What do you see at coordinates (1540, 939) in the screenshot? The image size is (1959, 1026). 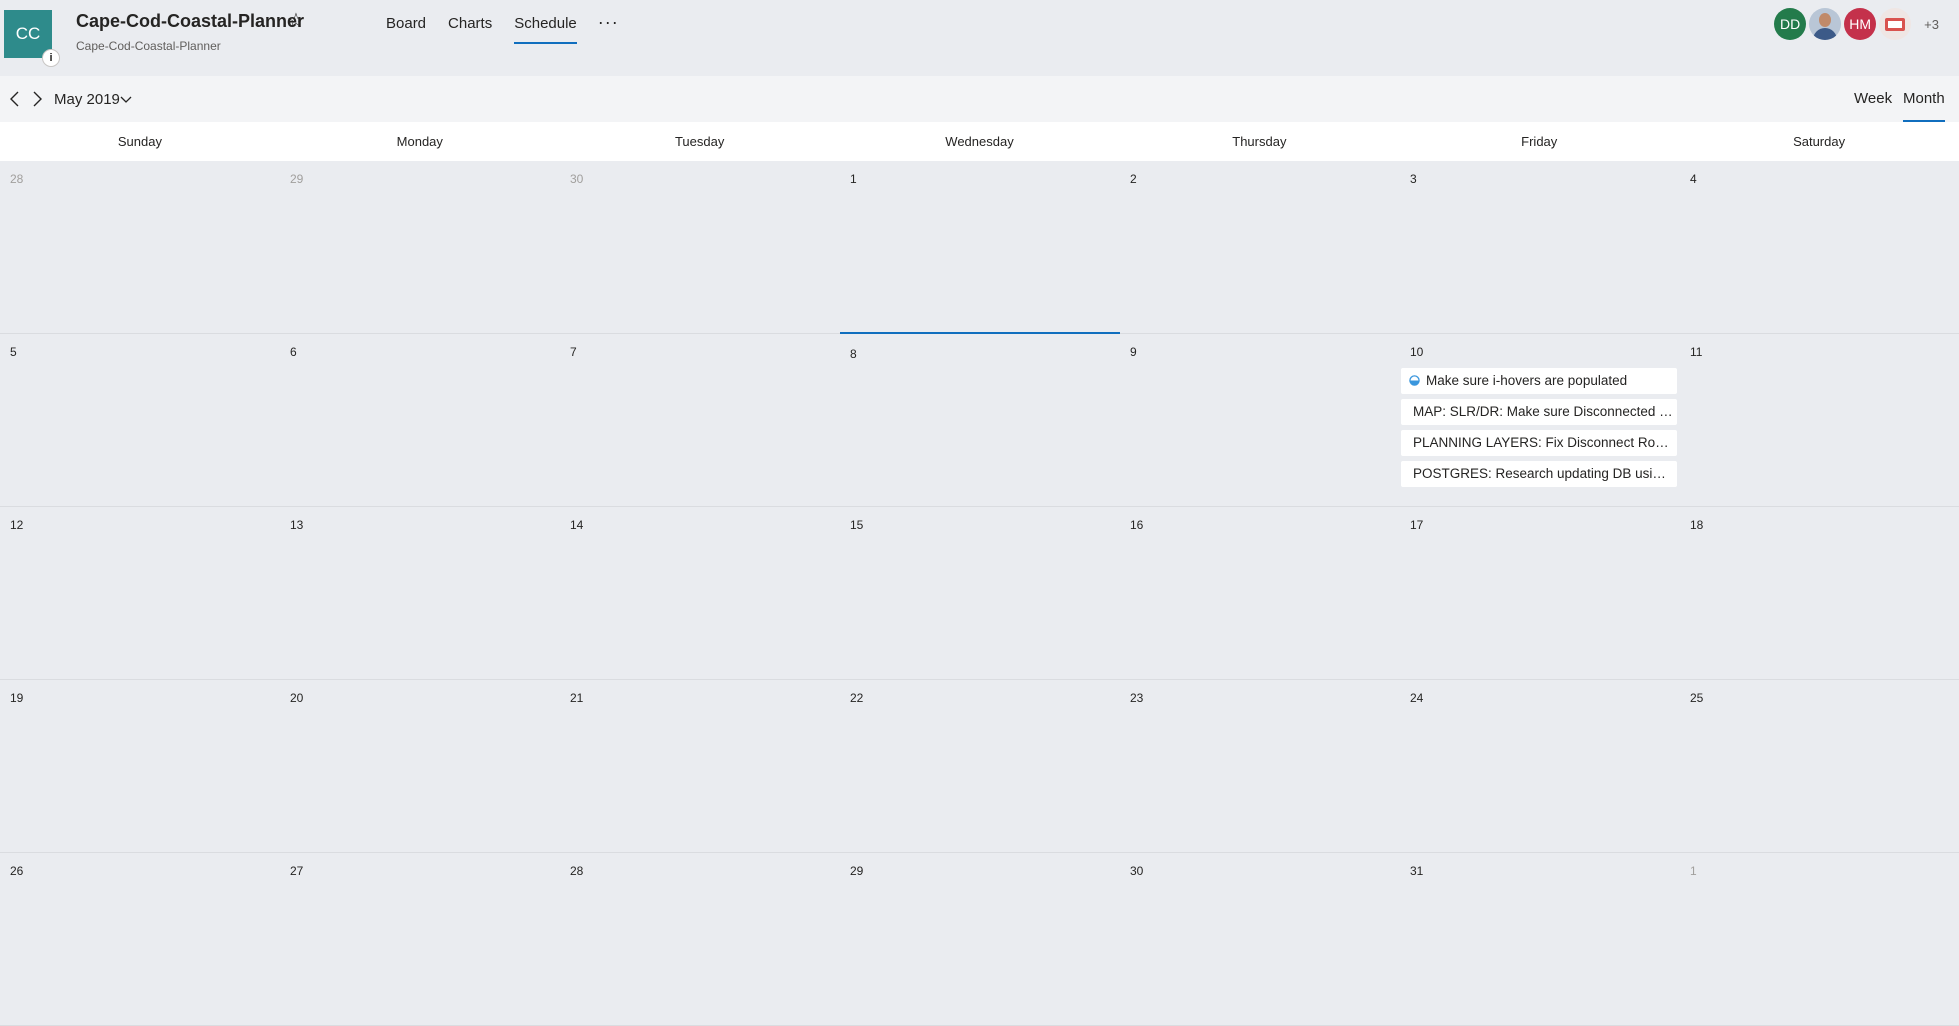 I see `day-cell: 31` at bounding box center [1540, 939].